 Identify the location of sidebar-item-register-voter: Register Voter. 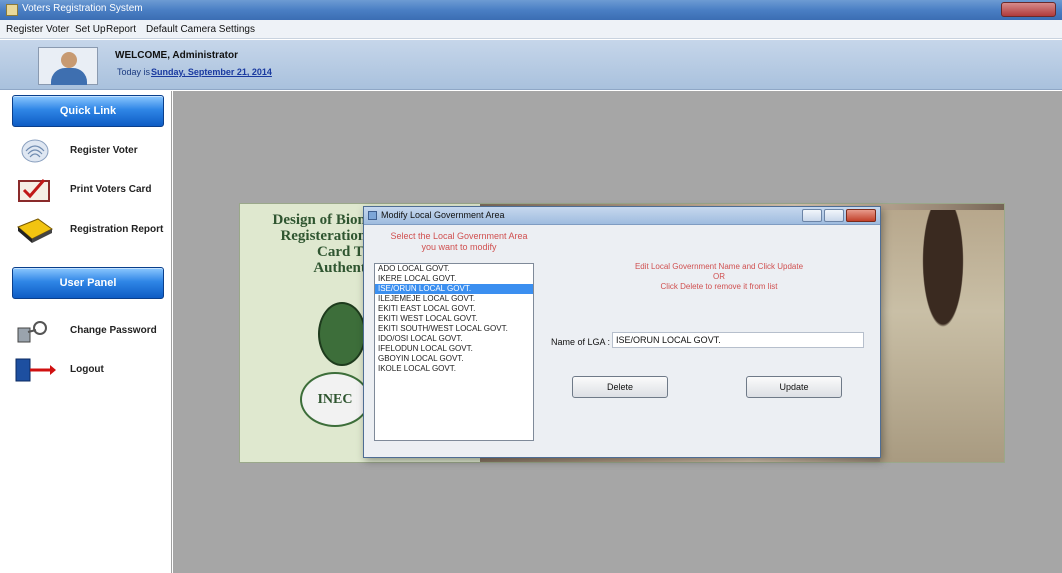
(91, 151).